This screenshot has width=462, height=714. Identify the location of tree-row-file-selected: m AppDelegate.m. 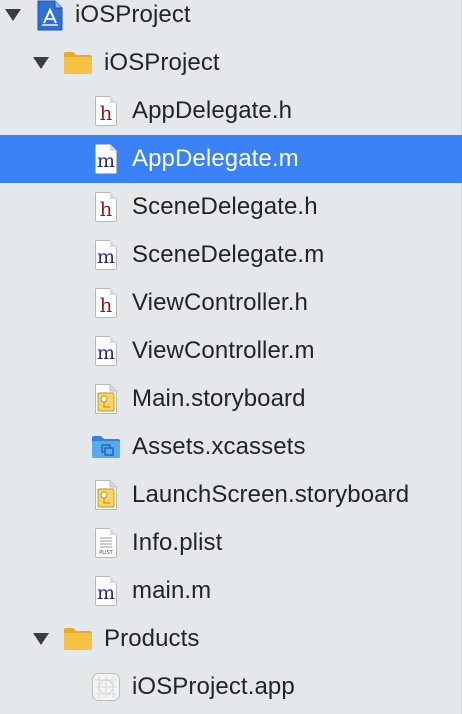
(231, 159).